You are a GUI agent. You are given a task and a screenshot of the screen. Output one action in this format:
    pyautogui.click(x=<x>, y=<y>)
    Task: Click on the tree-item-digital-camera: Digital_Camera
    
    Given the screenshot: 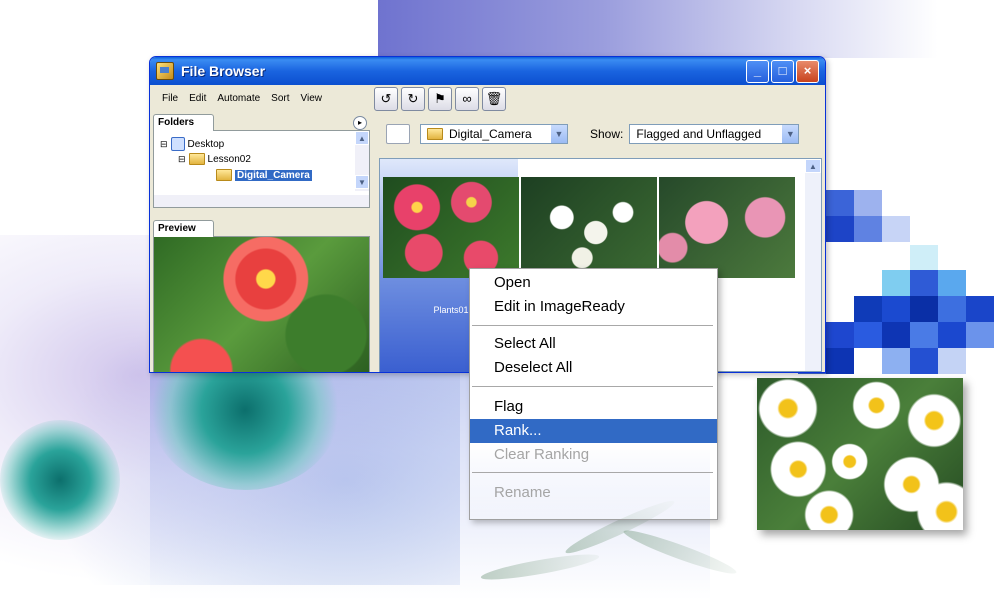 What is the action you would take?
    pyautogui.click(x=264, y=175)
    